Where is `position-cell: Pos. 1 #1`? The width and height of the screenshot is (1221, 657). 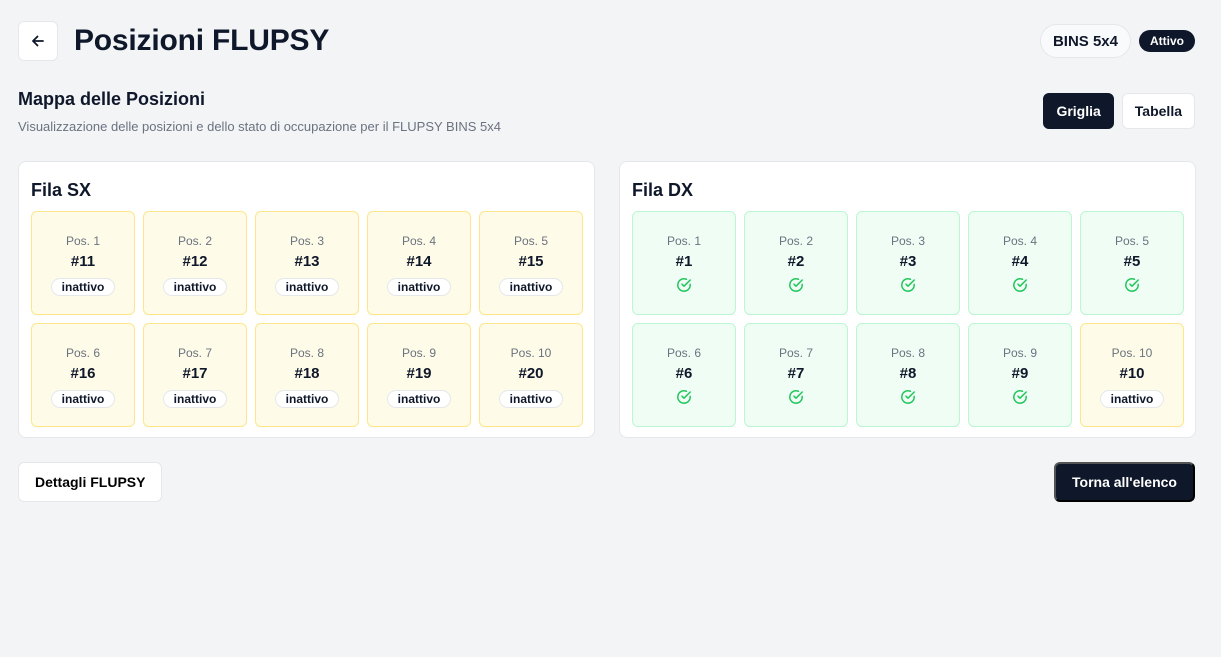
position-cell: Pos. 1 #1 is located at coordinates (684, 263).